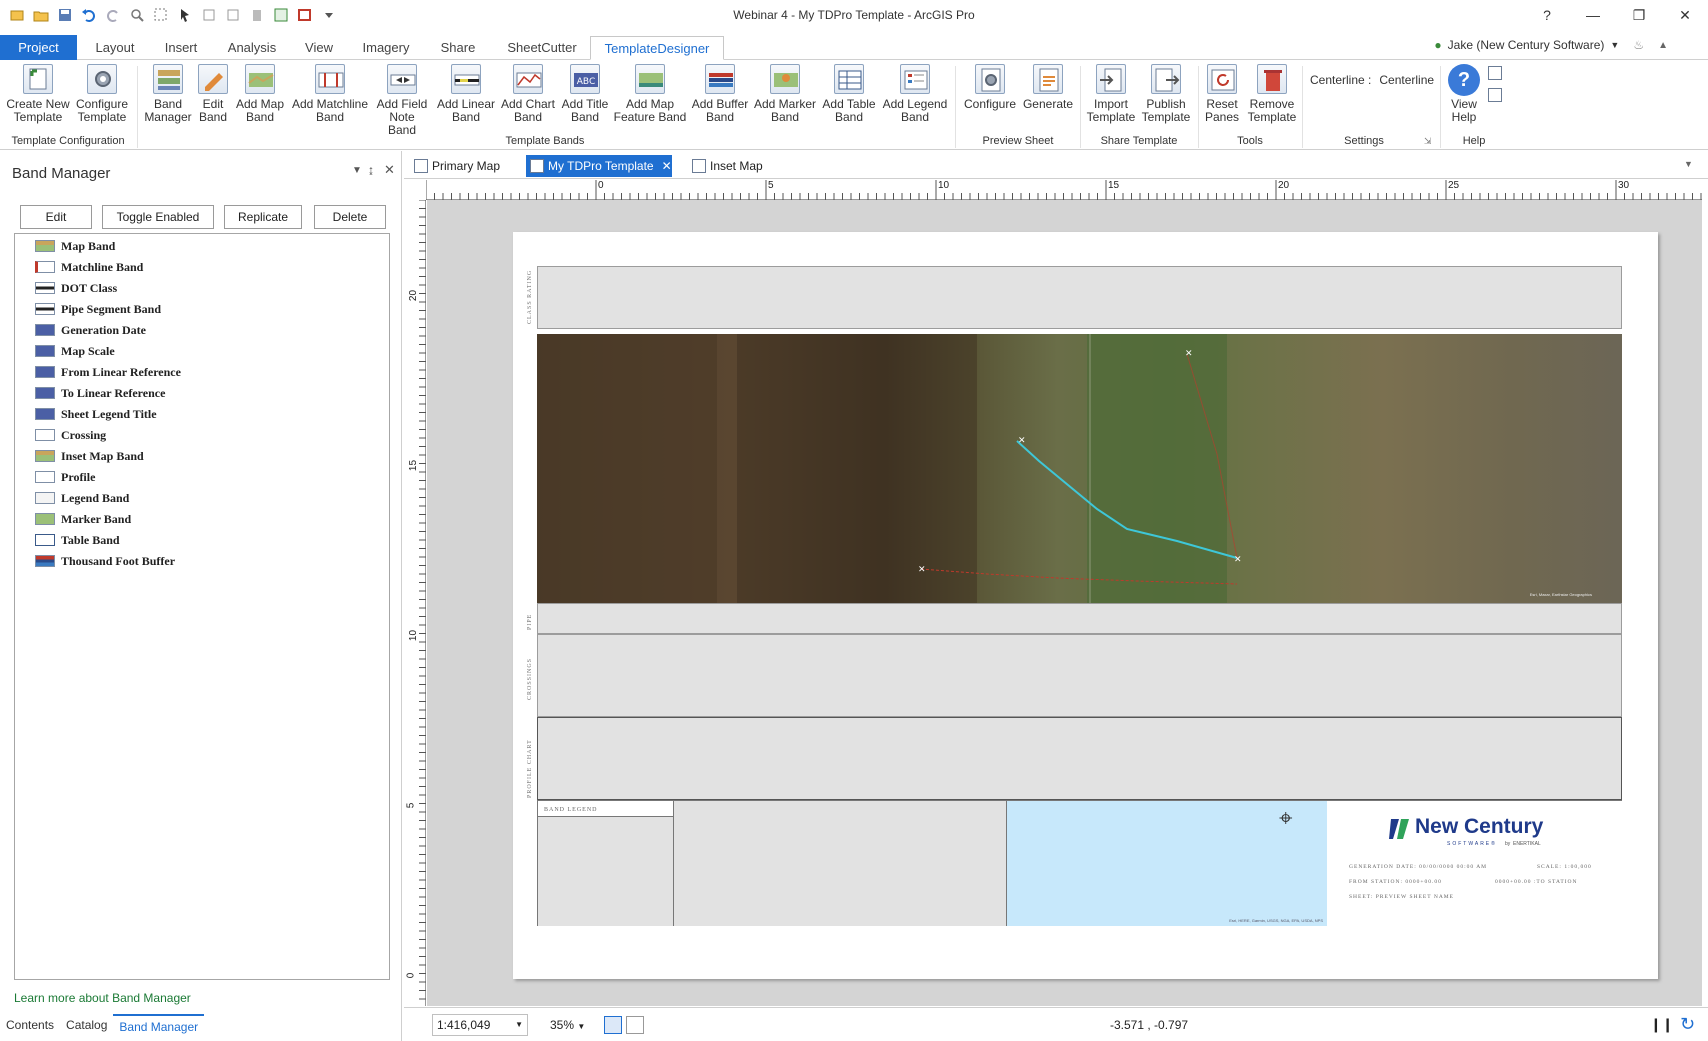 This screenshot has height=1041, width=1708. Describe the element at coordinates (159, 1026) in the screenshot. I see `tab-band-manager: Band Manager` at that location.